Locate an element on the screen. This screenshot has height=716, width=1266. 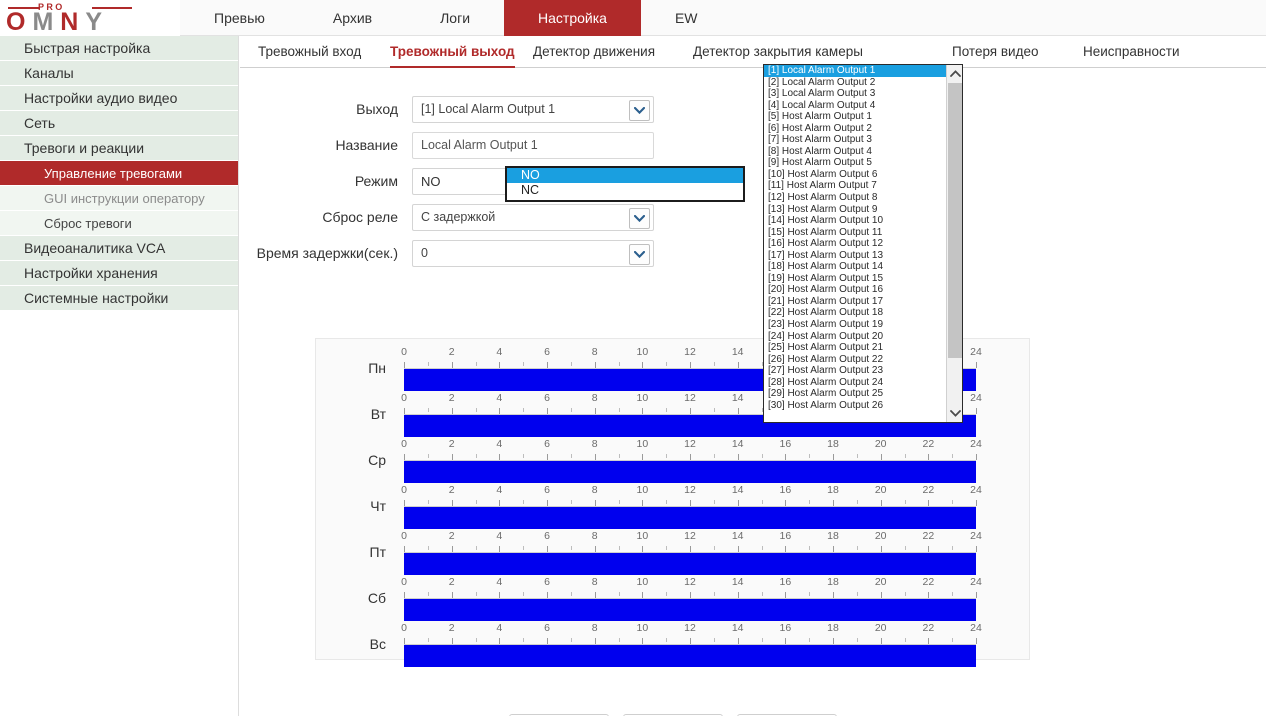
nav-item-1: Превью is located at coordinates (239, 18).